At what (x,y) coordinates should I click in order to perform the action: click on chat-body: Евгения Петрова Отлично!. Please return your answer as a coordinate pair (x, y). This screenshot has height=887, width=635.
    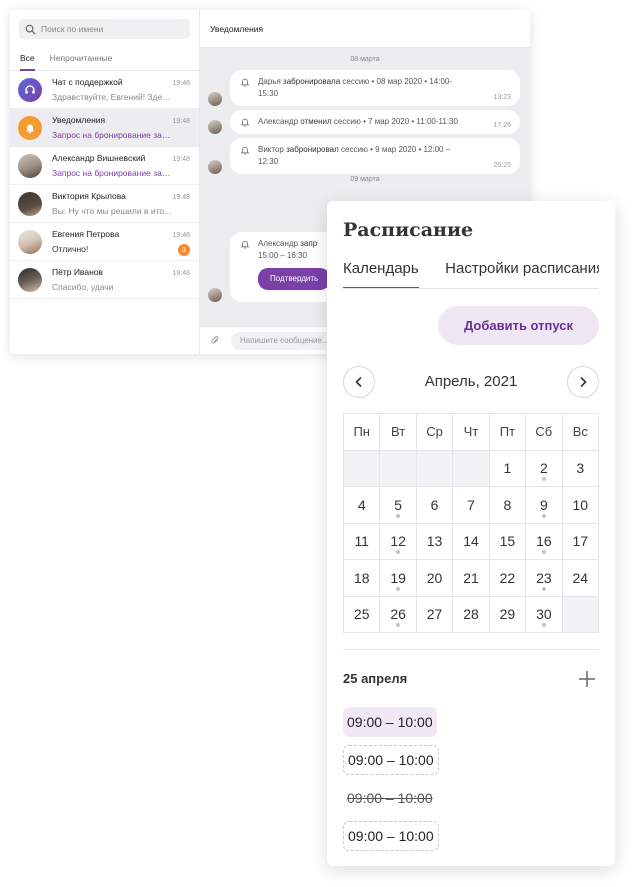
    Looking at the image, I should click on (121, 241).